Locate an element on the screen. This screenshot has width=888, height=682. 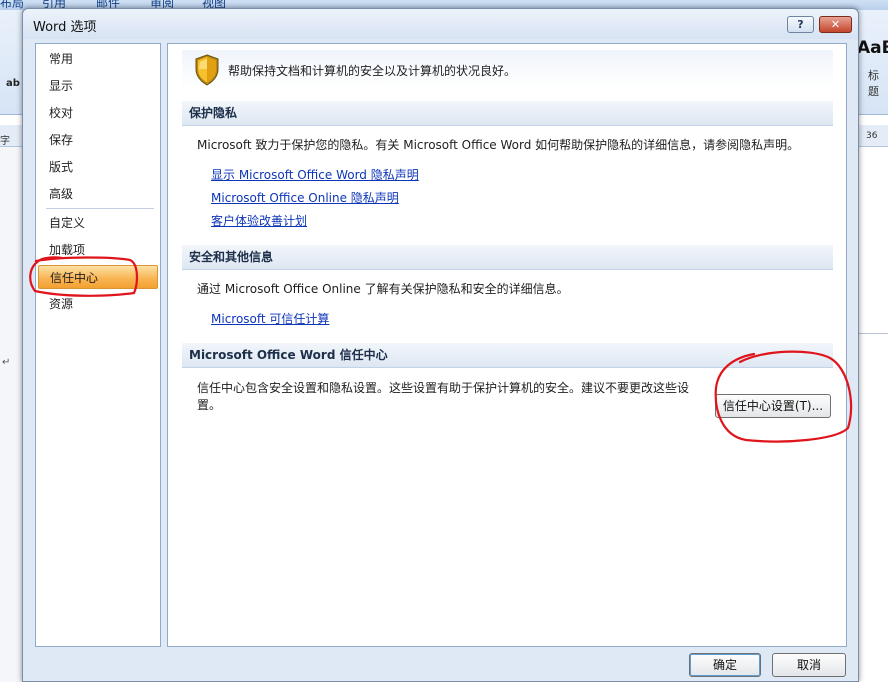
background-document-margin is located at coordinates (12, 414).